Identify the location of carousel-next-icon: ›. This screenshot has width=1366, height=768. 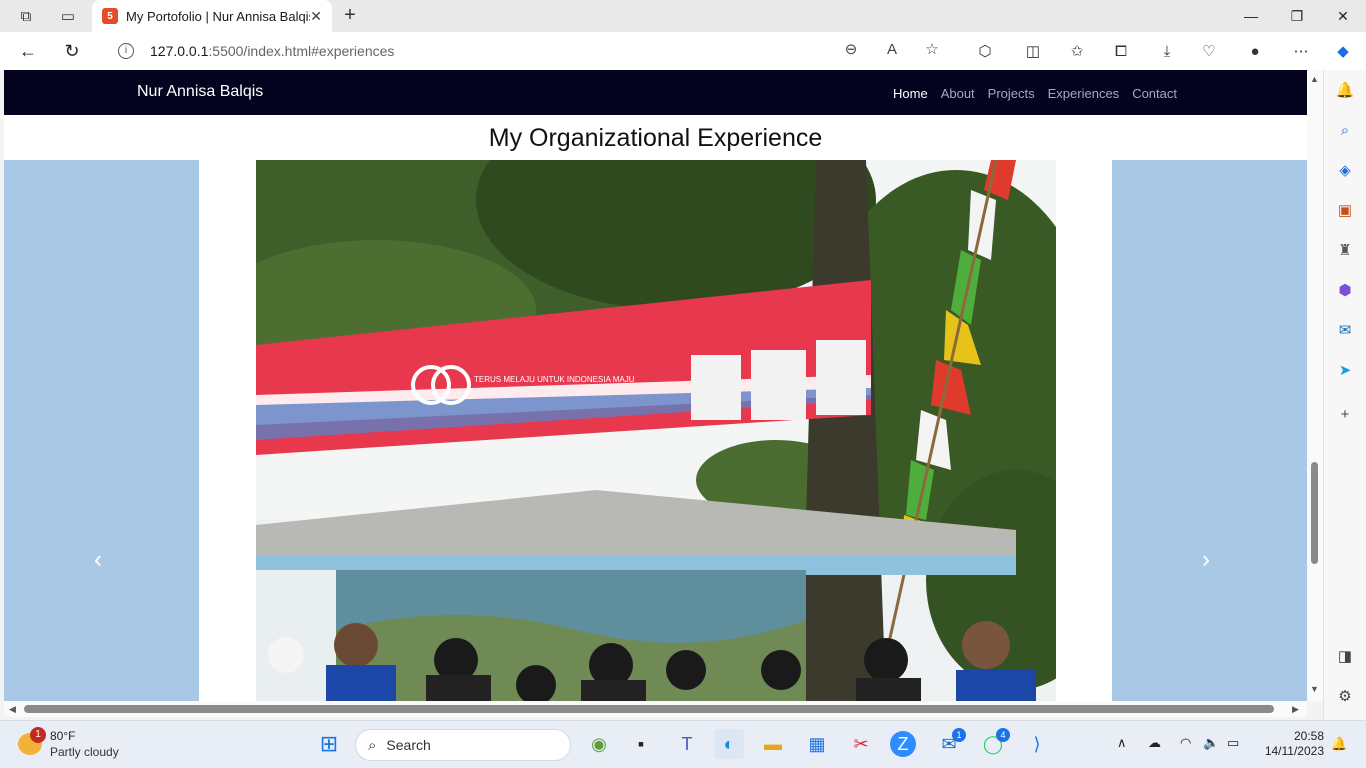
(1206, 560).